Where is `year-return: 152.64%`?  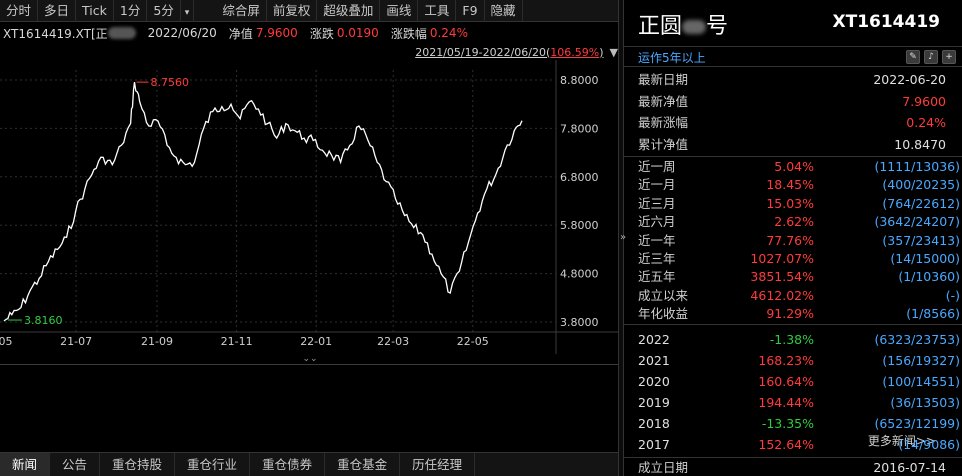 year-return: 152.64% is located at coordinates (786, 444).